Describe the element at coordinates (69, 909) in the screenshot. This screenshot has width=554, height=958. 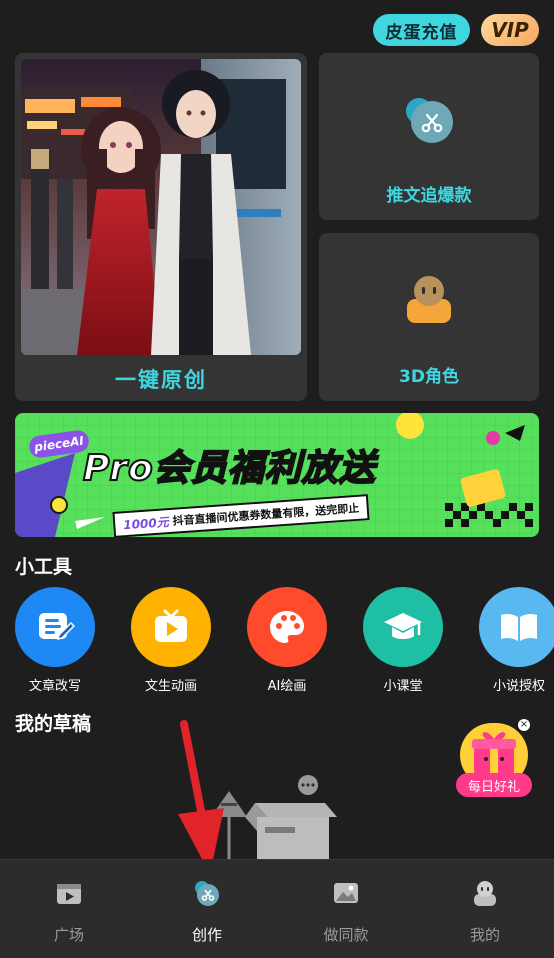
I see `nav-item-plaza: 广场` at that location.